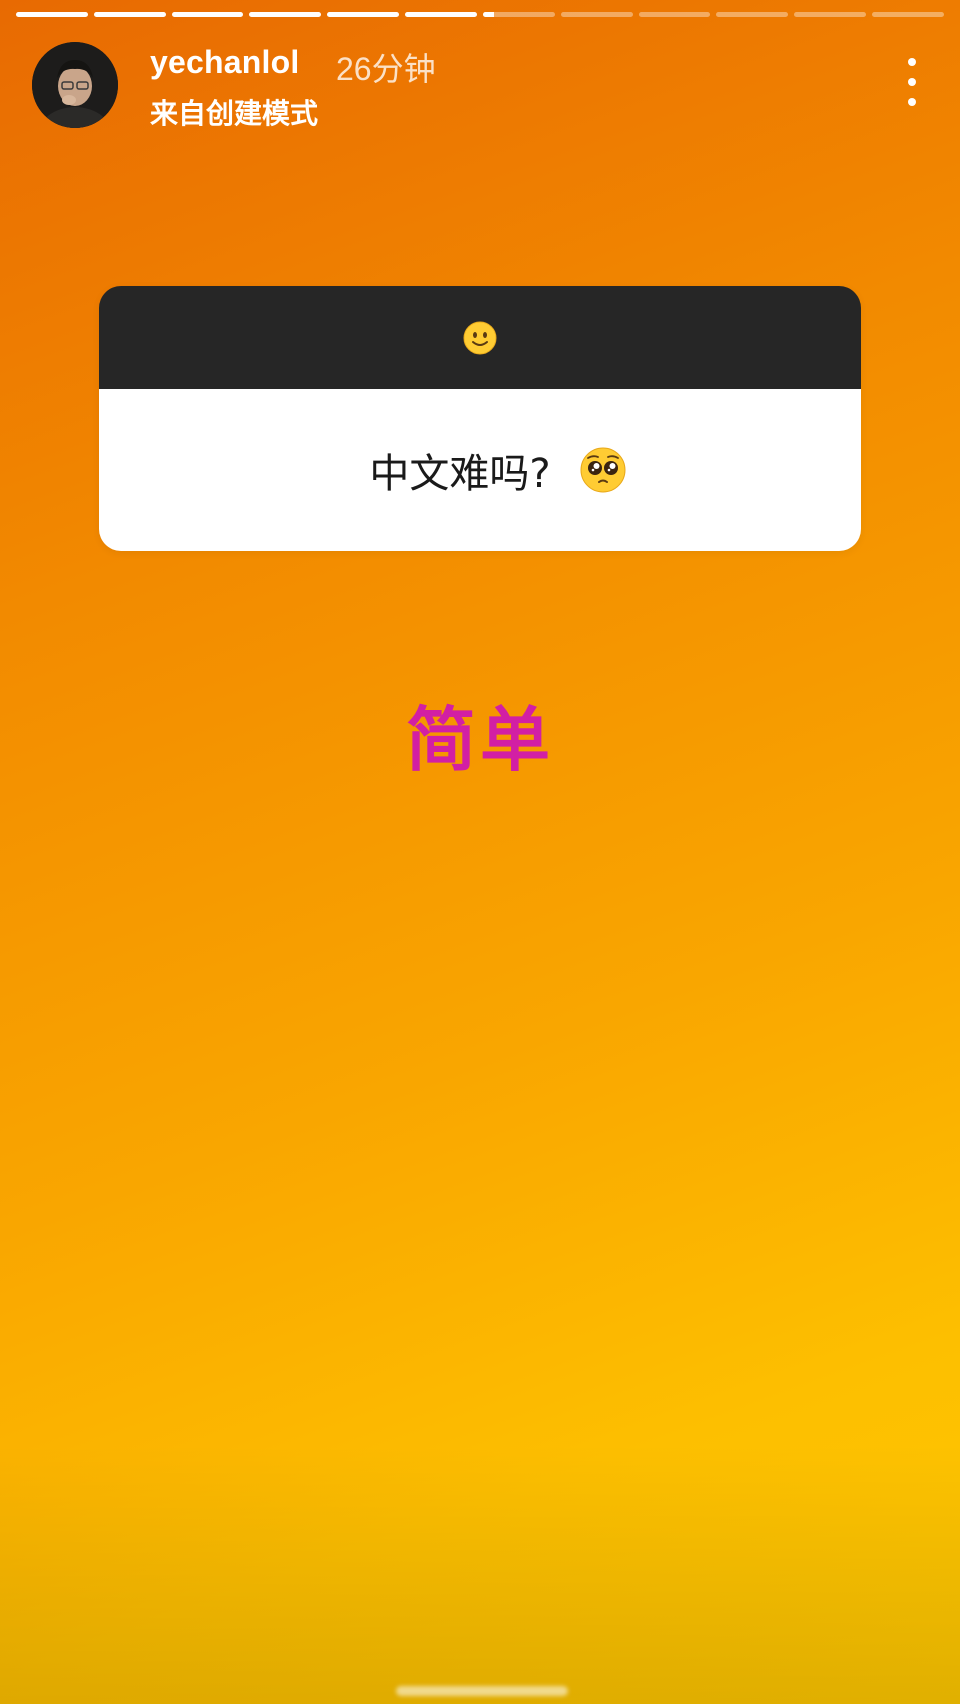 The image size is (960, 1704). Describe the element at coordinates (460, 474) in the screenshot. I see `question-text: 中文难吗?` at that location.